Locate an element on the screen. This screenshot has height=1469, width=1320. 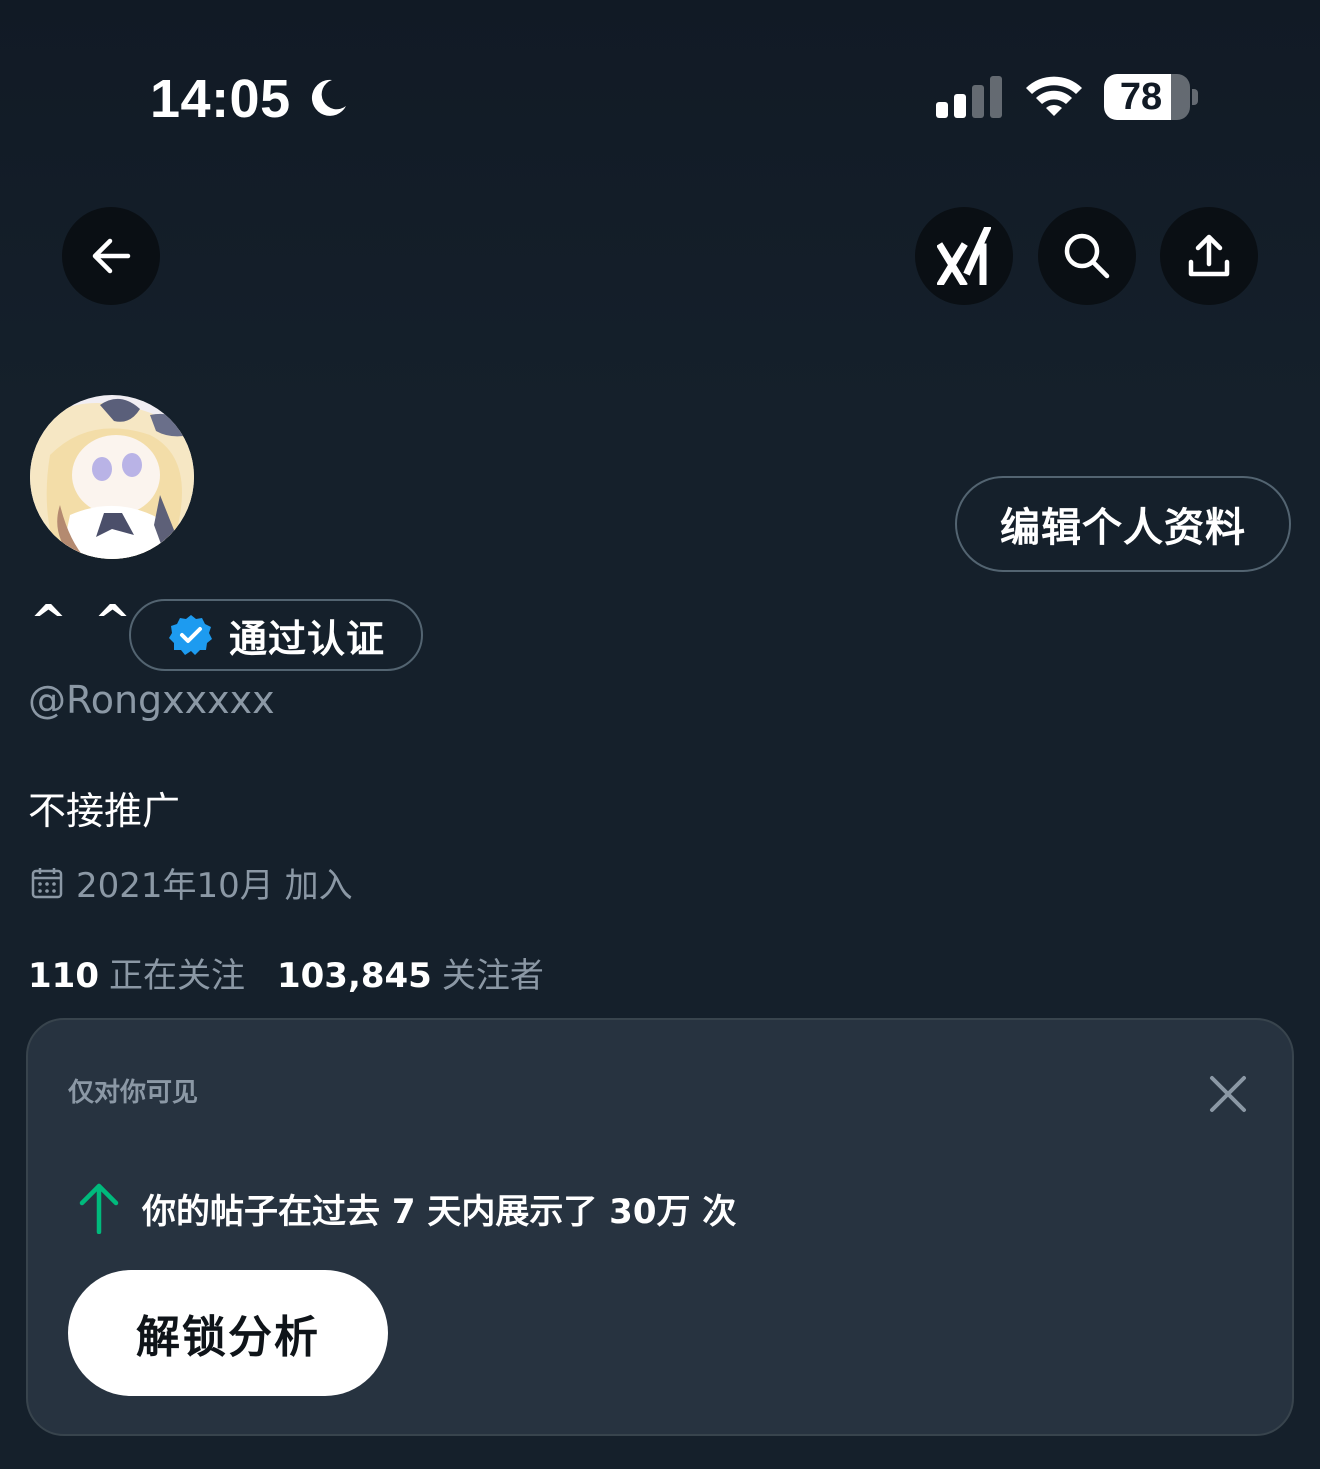
back-arrow-icon is located at coordinates (111, 256).